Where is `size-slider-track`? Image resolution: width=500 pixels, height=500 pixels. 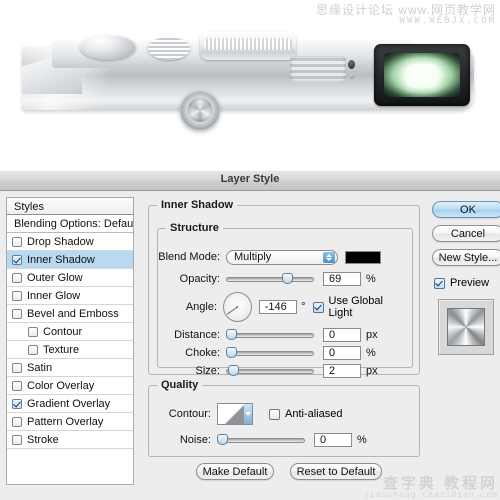 size-slider-track is located at coordinates (270, 371).